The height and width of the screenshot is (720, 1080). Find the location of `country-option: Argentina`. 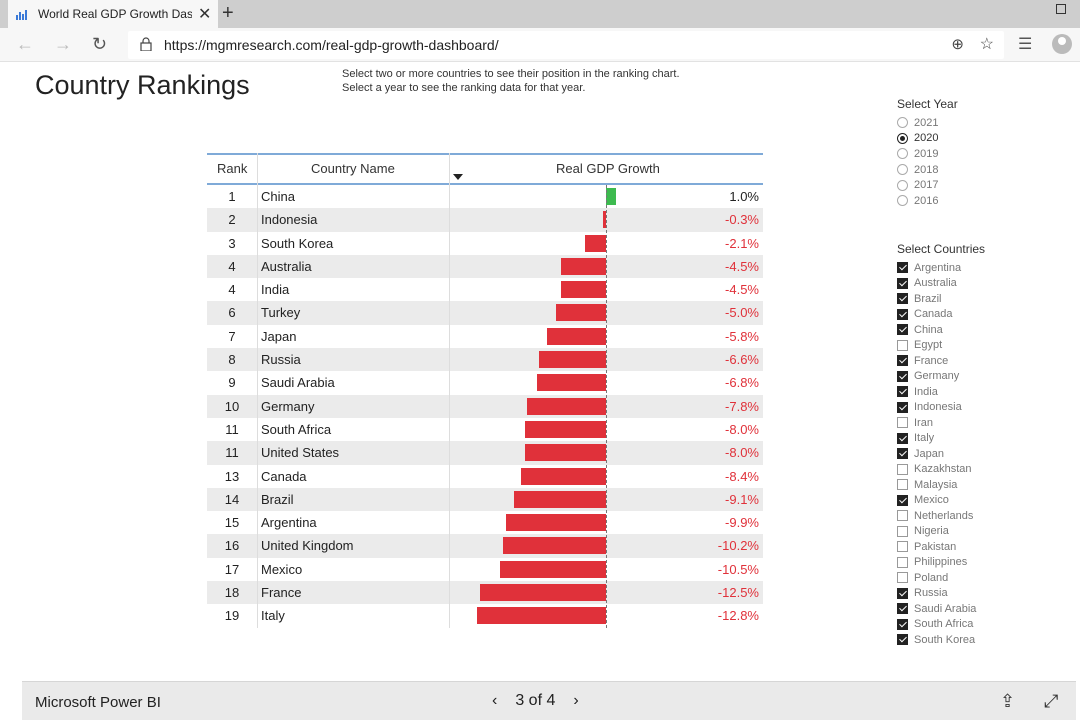

country-option: Argentina is located at coordinates (941, 268).